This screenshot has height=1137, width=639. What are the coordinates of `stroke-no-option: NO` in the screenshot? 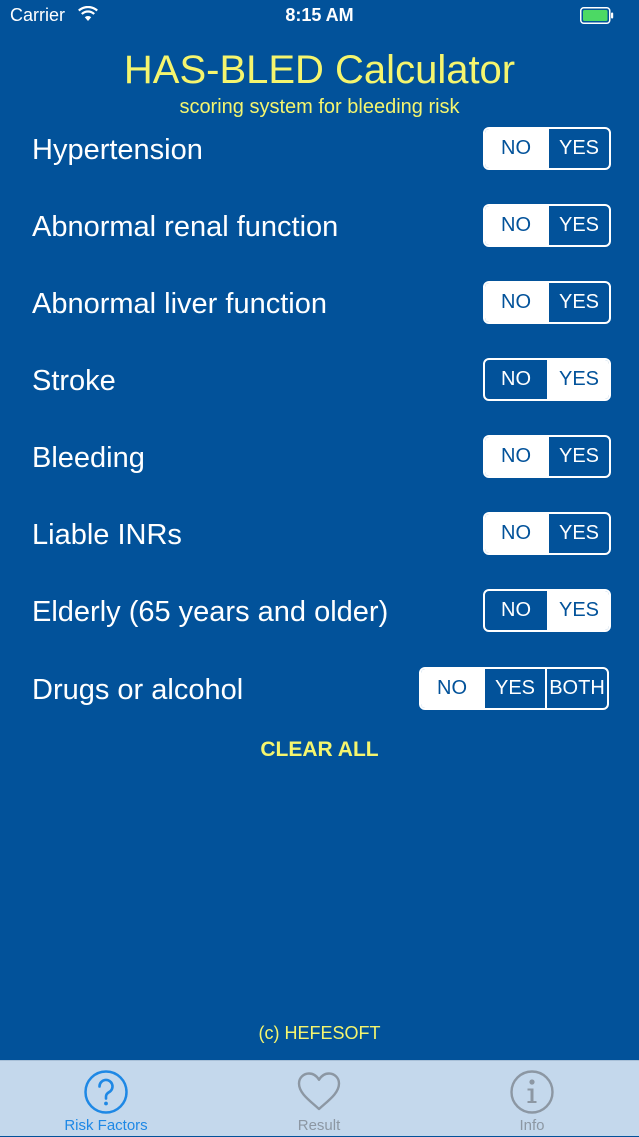 It's located at (516, 379).